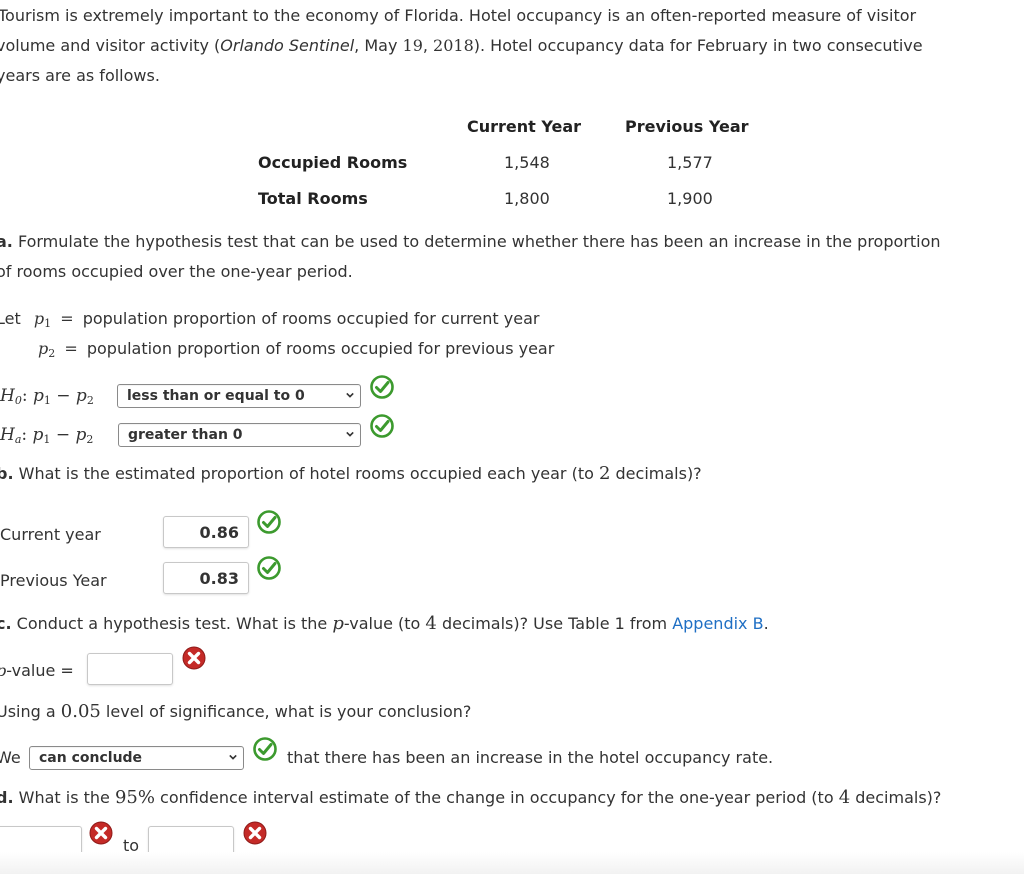 The image size is (1024, 874). What do you see at coordinates (6, 623) in the screenshot?
I see `part-c-letter: c.` at bounding box center [6, 623].